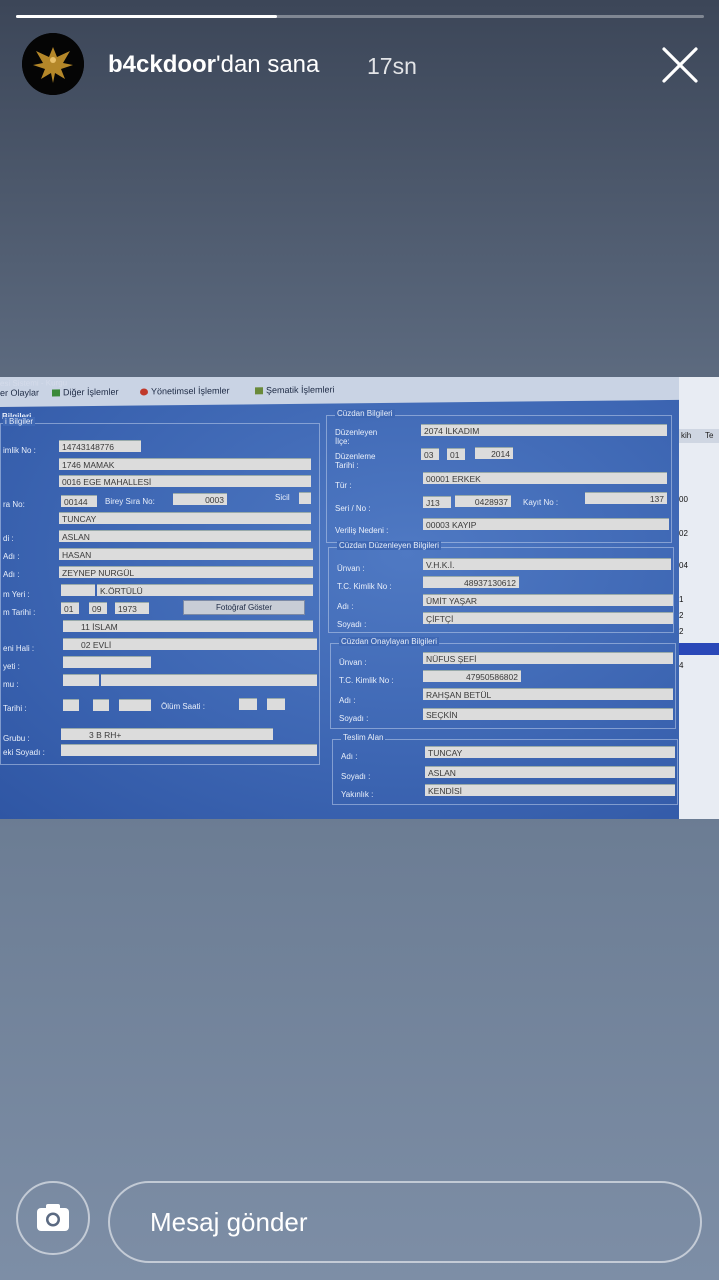 The width and height of the screenshot is (719, 1280). I want to click on menu-label: Yönetimsel İşlemler, so click(190, 391).